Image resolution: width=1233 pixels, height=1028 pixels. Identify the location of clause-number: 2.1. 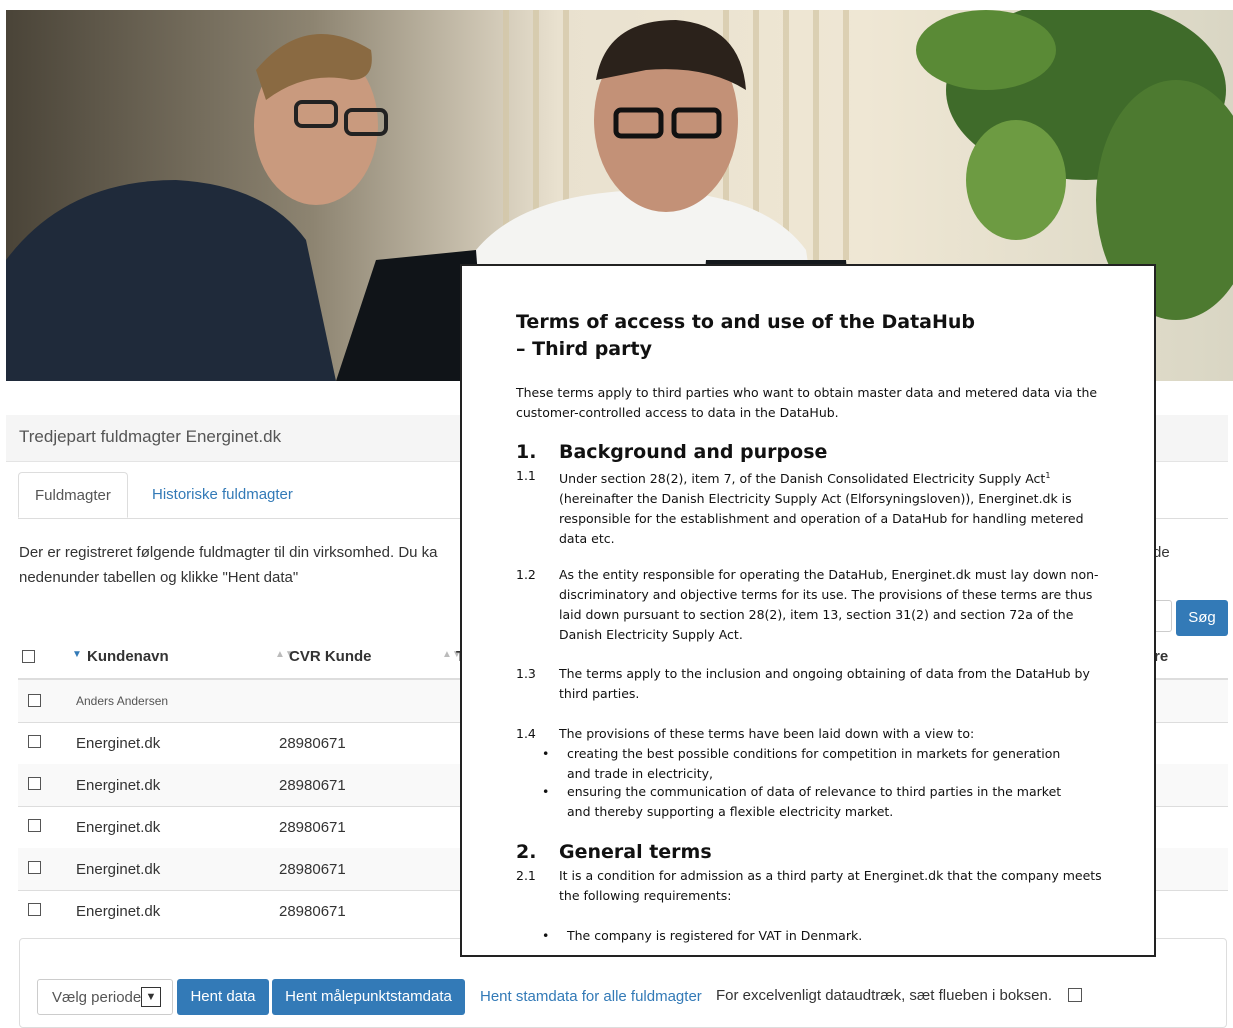
(526, 875).